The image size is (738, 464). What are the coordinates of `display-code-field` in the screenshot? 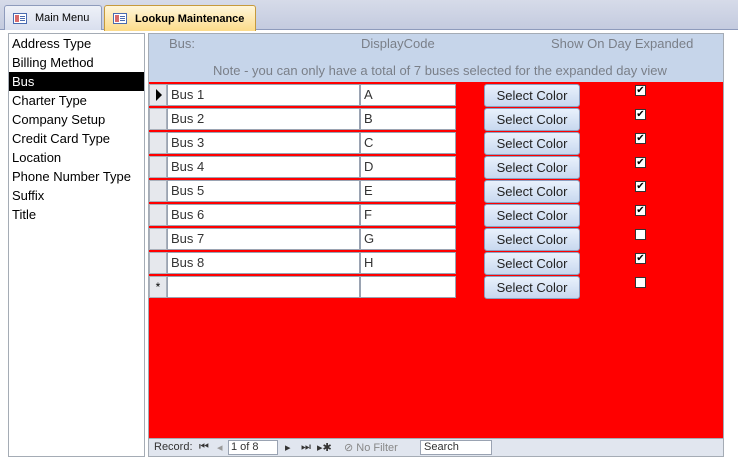 It's located at (408, 287).